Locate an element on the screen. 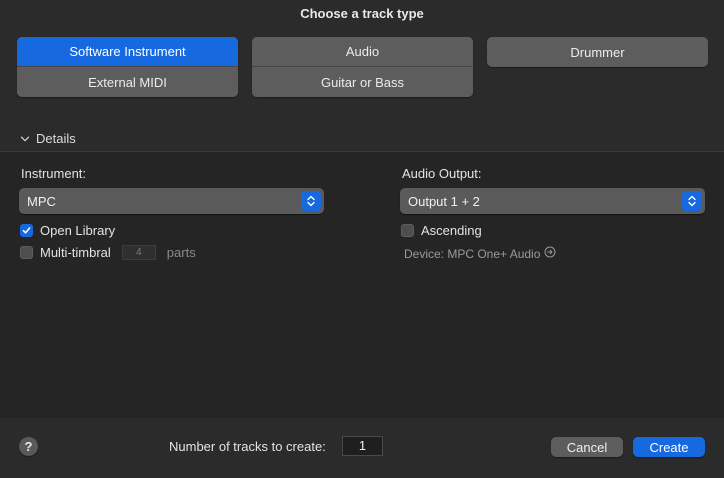 Image resolution: width=724 pixels, height=478 pixels. drummer-button: Drummer is located at coordinates (597, 52).